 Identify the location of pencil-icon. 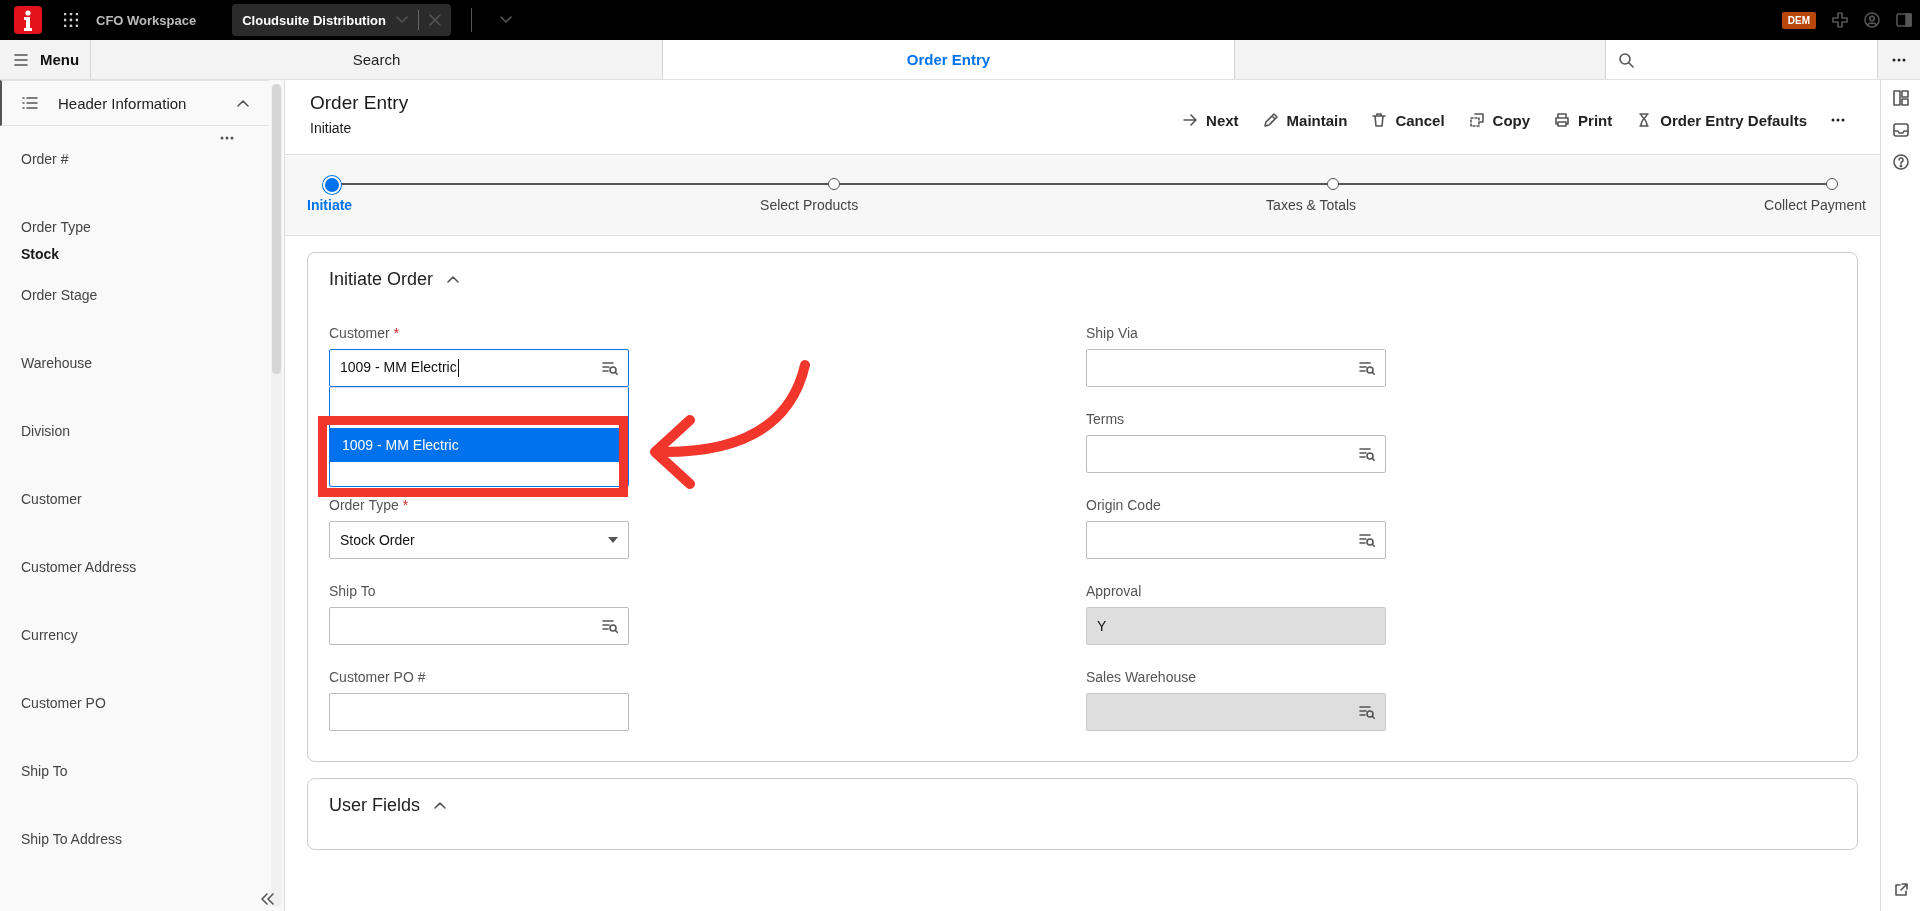
(1270, 120).